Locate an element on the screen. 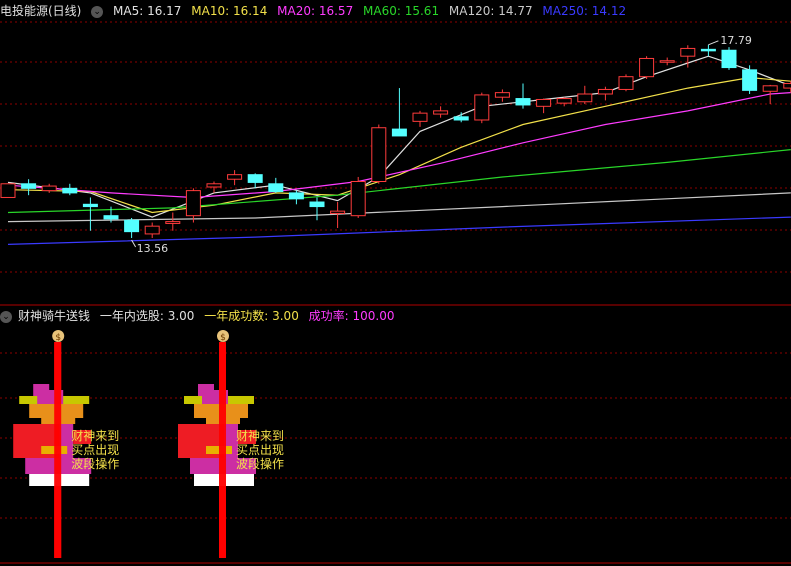 The height and width of the screenshot is (566, 791). high-marker is located at coordinates (713, 43).